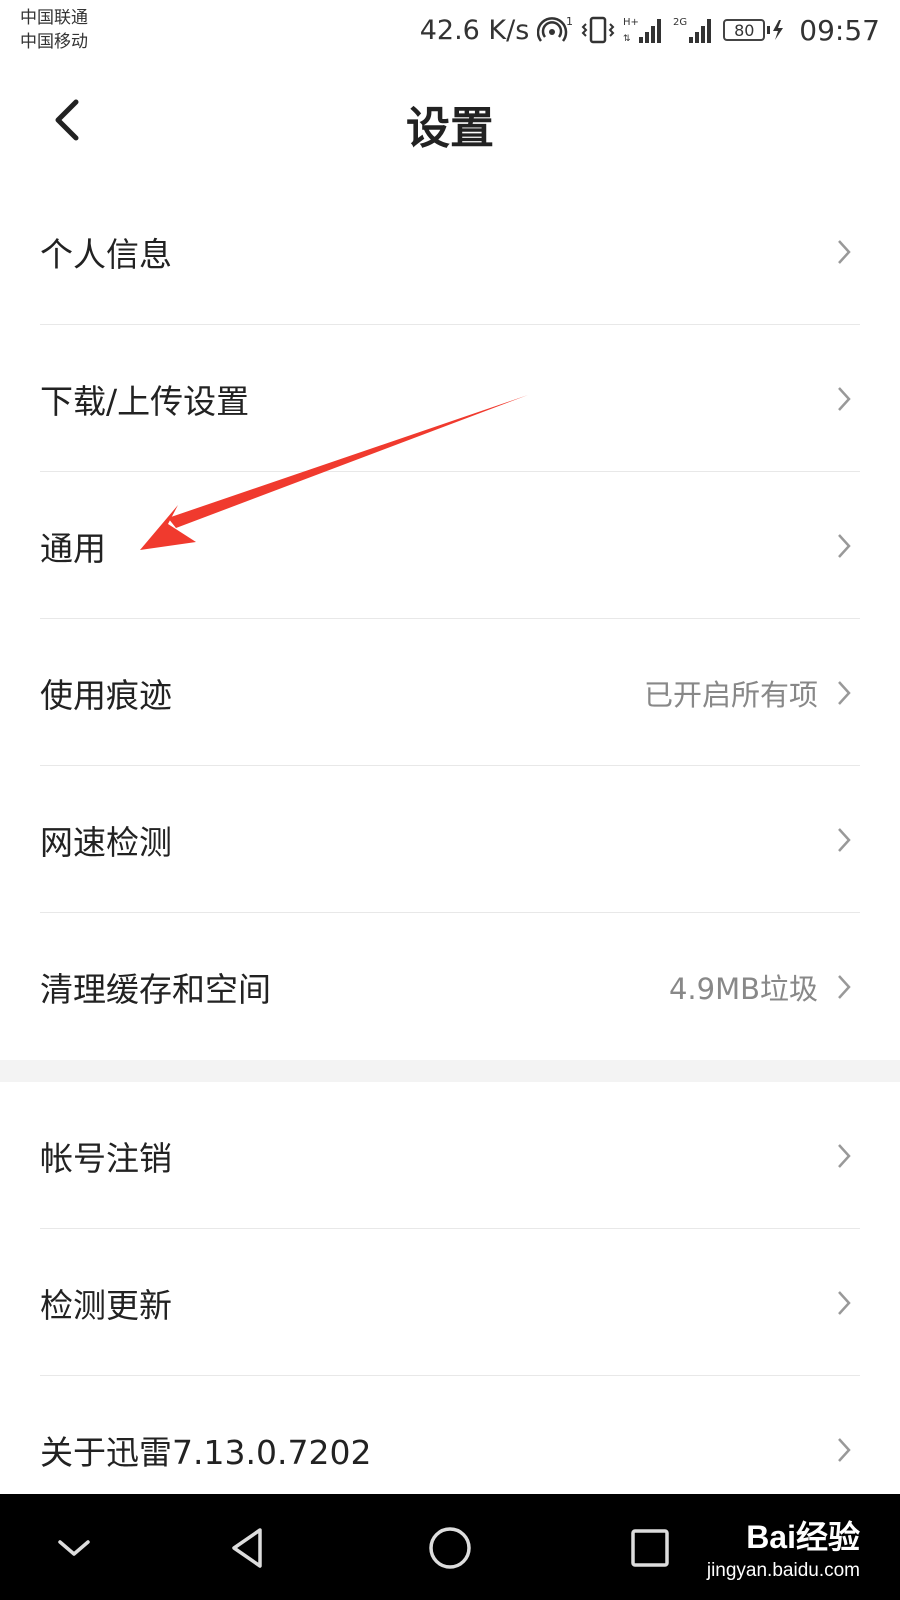  I want to click on settings-item-label: 下载/上传设置, so click(145, 401).